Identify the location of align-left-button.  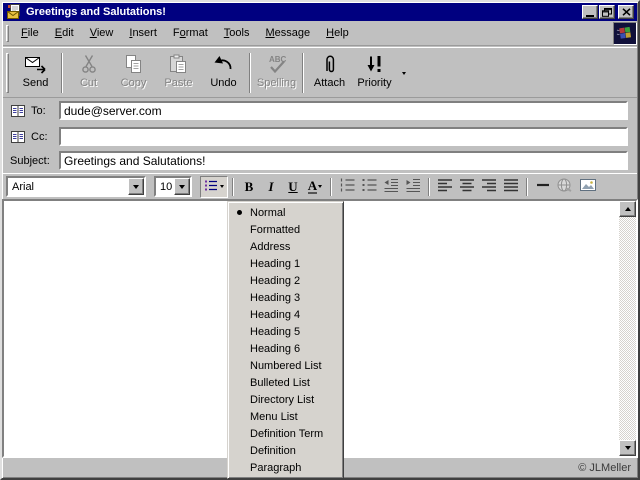
(445, 187).